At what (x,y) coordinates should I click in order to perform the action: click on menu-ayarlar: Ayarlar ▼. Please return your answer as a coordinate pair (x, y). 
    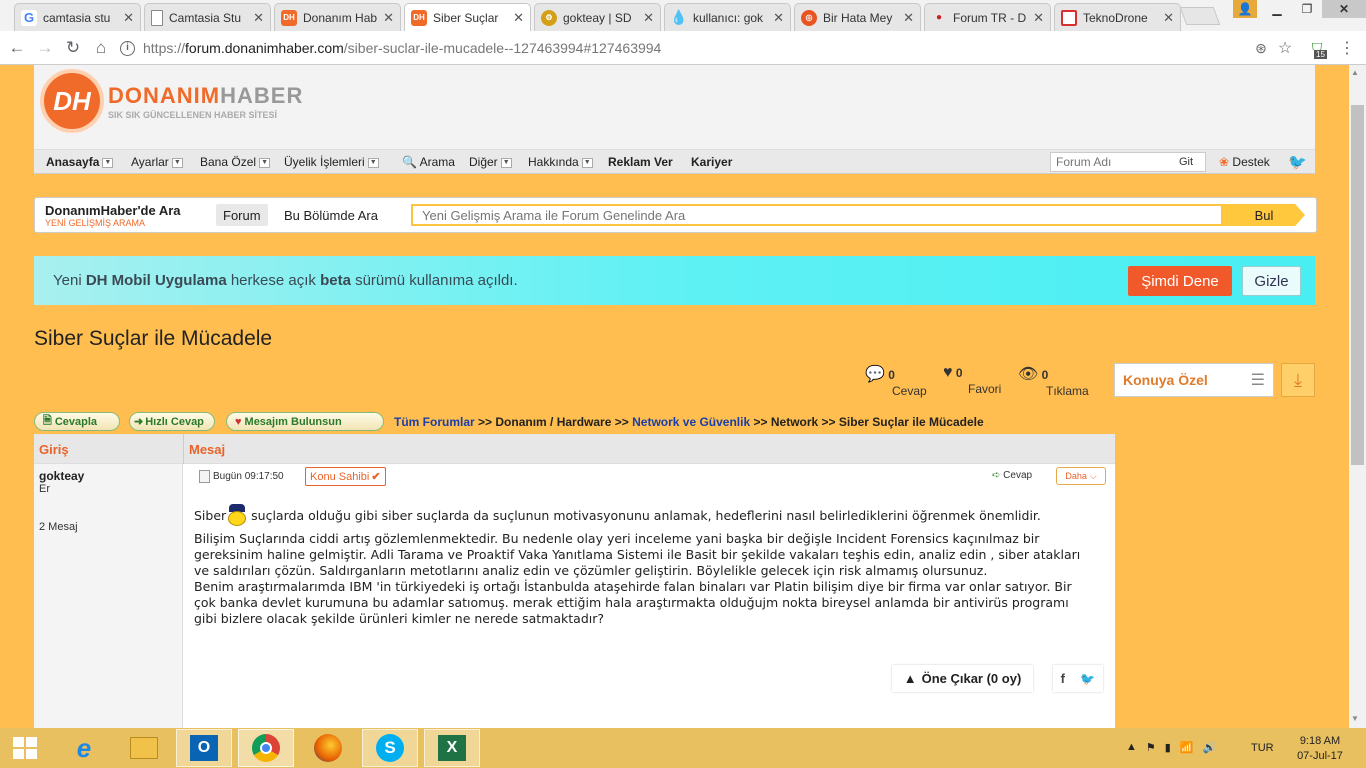
    Looking at the image, I should click on (157, 162).